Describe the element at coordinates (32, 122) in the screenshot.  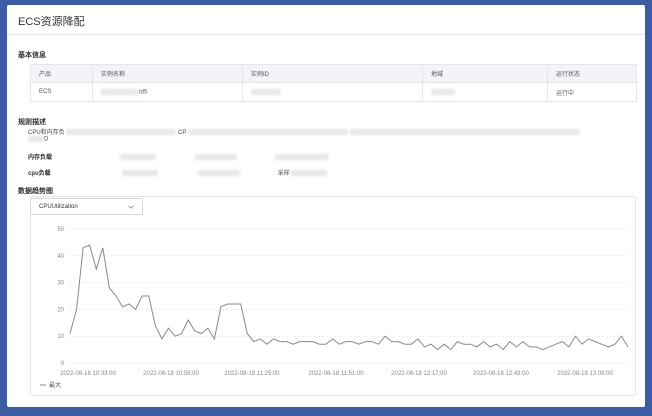
I see `rule-desc-heading: 规则描述` at that location.